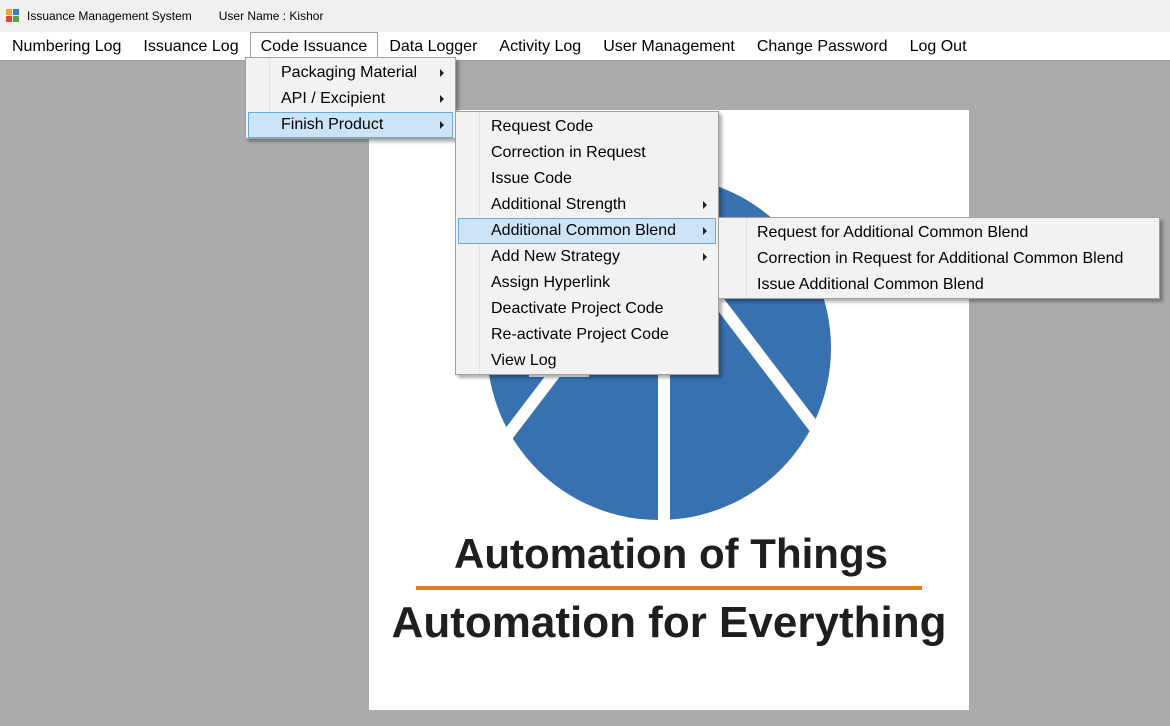 The height and width of the screenshot is (726, 1170). Describe the element at coordinates (939, 233) in the screenshot. I see `menu-item-request-additional-common-blend: Request for Additional Common Blend` at that location.